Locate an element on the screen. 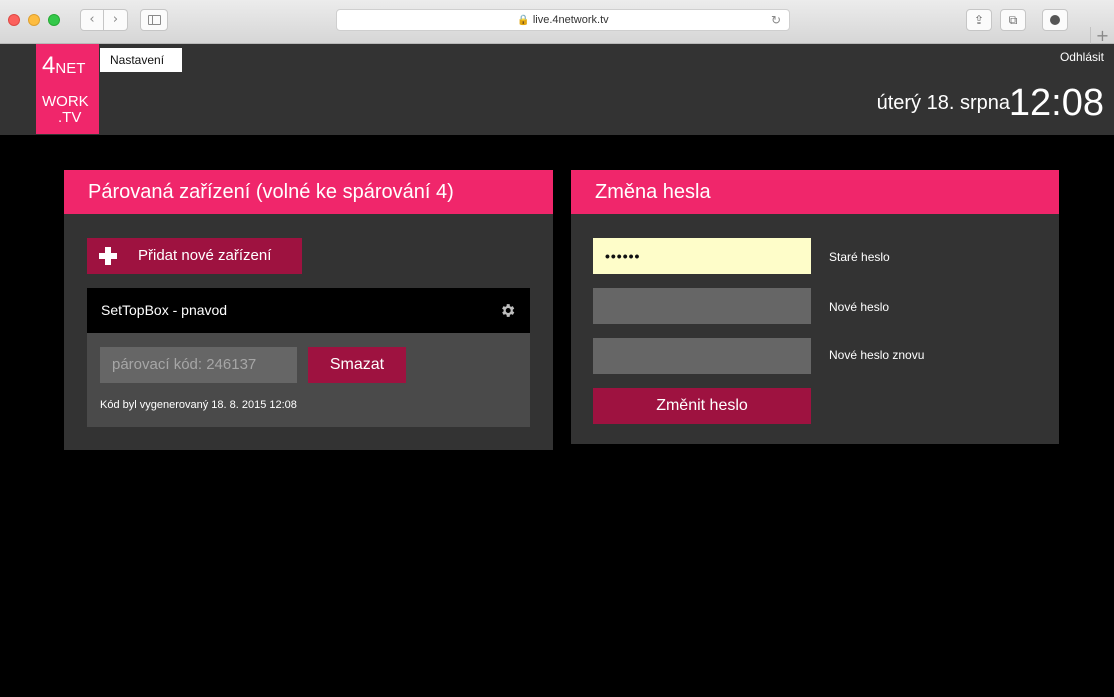 Image resolution: width=1114 pixels, height=697 pixels. lock-icon: 🔒 is located at coordinates (523, 20).